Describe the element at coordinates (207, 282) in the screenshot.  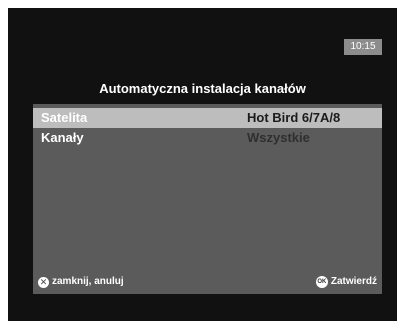
I see `hint-bar: ✕ zamknij, anuluj OK Zatwierdź` at that location.